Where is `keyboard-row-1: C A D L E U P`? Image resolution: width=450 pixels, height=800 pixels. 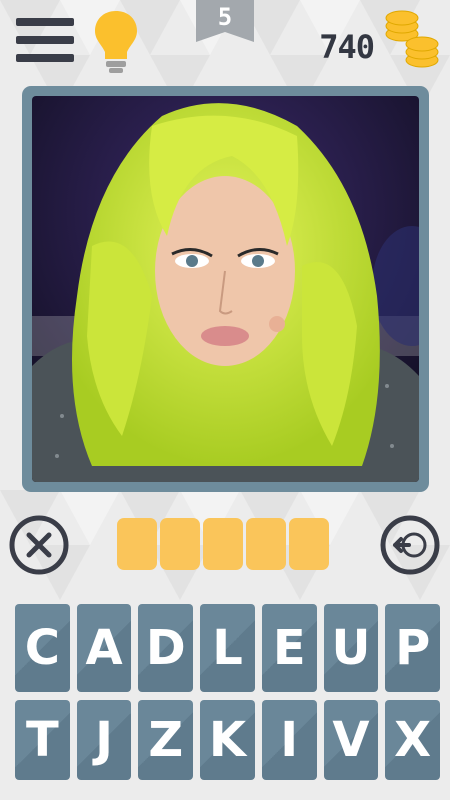
keyboard-row-1: C A D L E U P is located at coordinates (228, 648).